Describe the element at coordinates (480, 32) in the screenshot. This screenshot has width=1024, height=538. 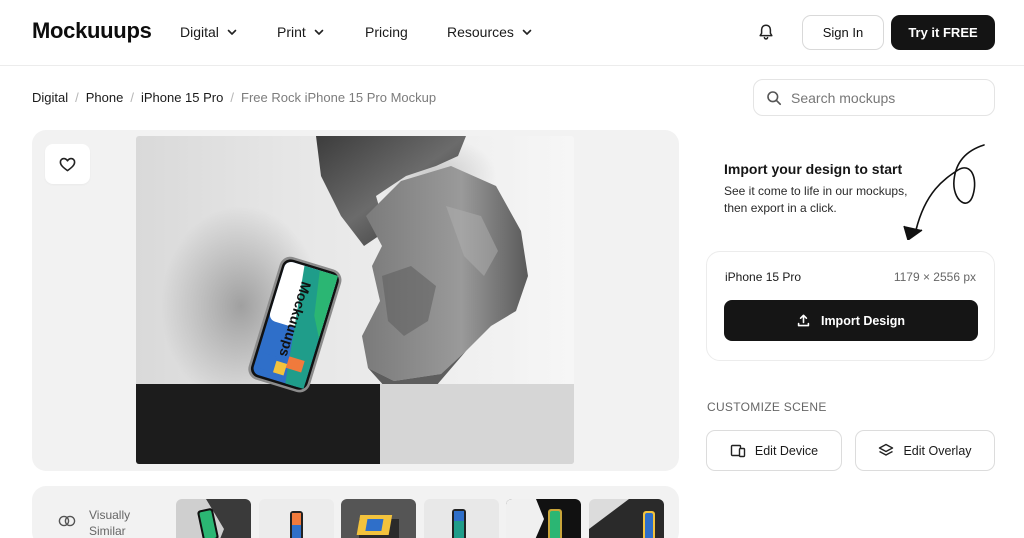
I see `nav-resources-label: Resources` at that location.